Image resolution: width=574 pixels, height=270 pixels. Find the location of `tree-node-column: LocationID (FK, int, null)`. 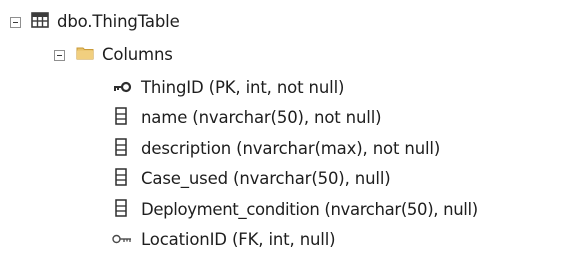

tree-node-column: LocationID (FK, int, null) is located at coordinates (224, 240).